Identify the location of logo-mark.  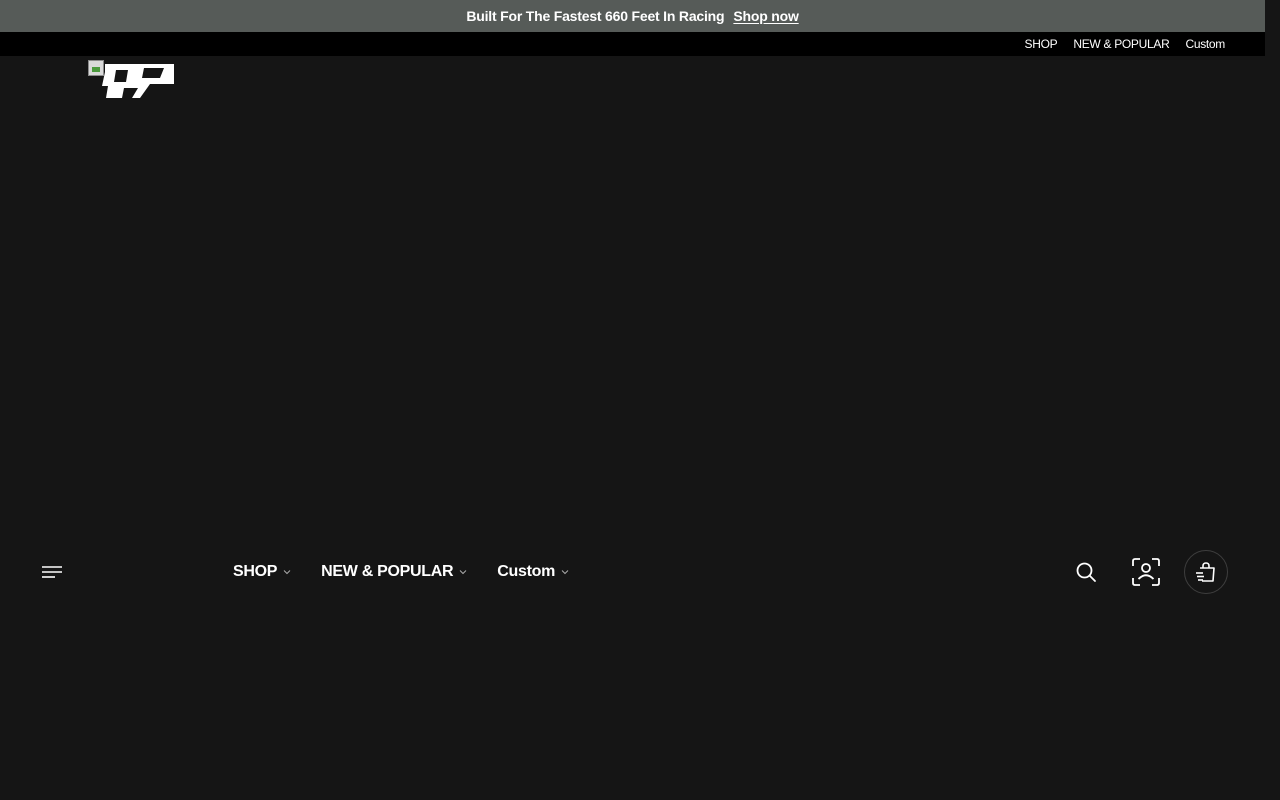
(138, 81).